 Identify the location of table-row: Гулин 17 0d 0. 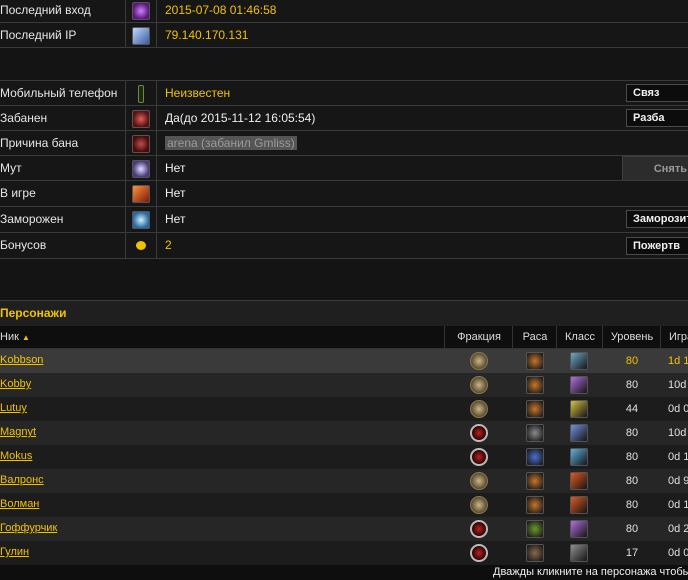
(344, 553).